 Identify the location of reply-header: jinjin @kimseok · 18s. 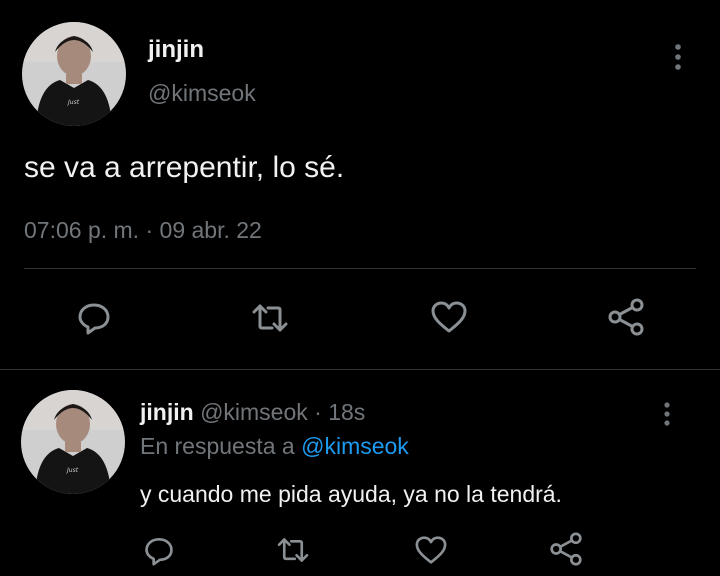
(252, 412).